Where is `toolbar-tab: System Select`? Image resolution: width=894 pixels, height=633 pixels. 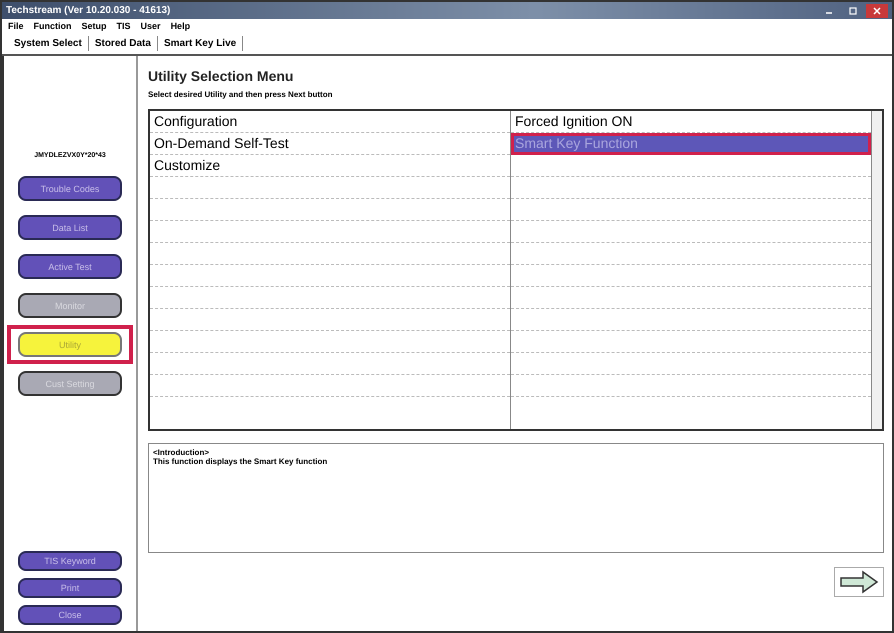
toolbar-tab: System Select is located at coordinates (48, 43).